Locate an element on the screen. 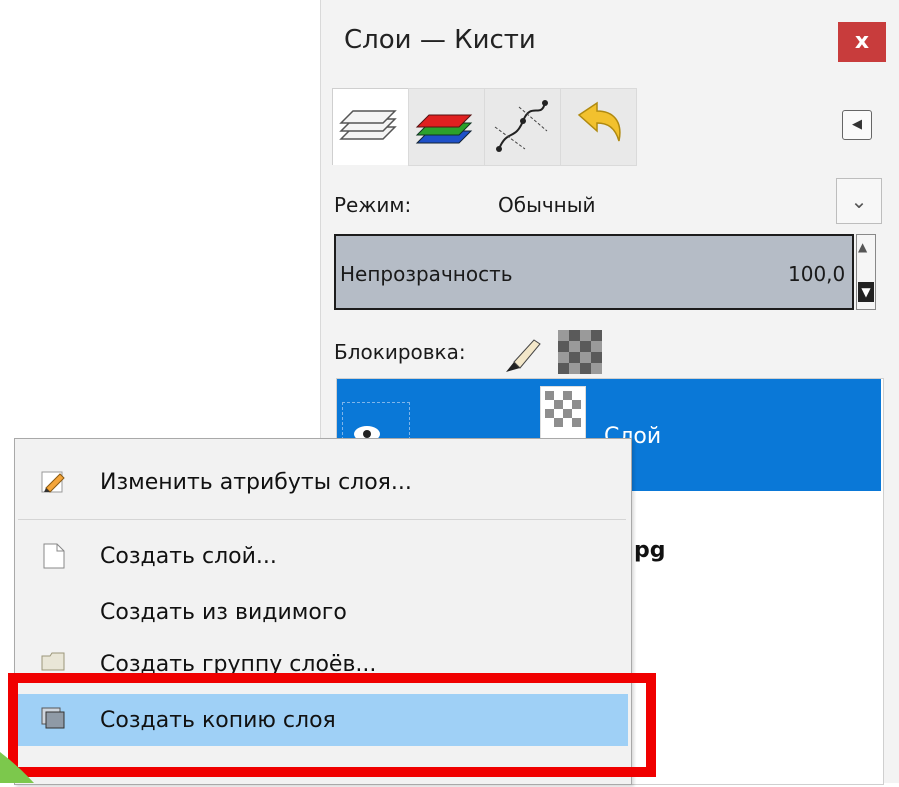 The width and height of the screenshot is (899, 787). layer-name: pg is located at coordinates (650, 550).